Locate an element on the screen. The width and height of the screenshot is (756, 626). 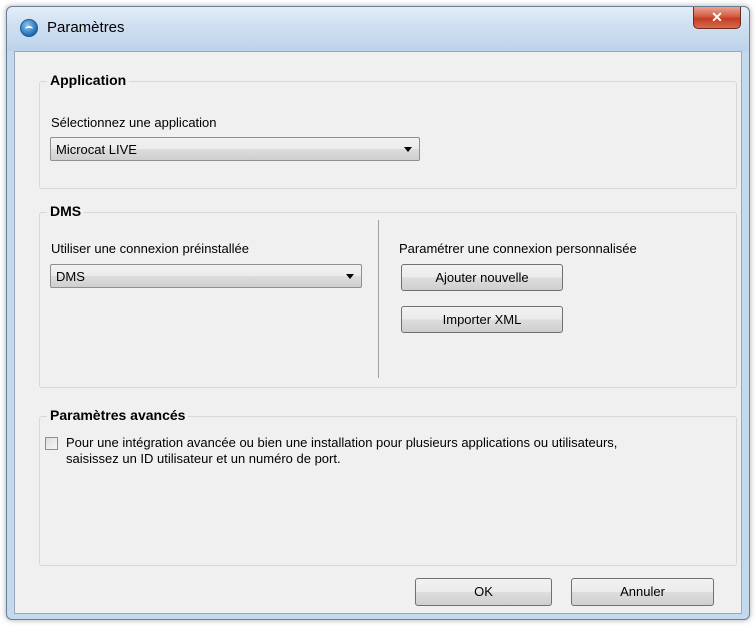
custom-connection-label: Paramétrer une connexion personnalisée is located at coordinates (518, 248).